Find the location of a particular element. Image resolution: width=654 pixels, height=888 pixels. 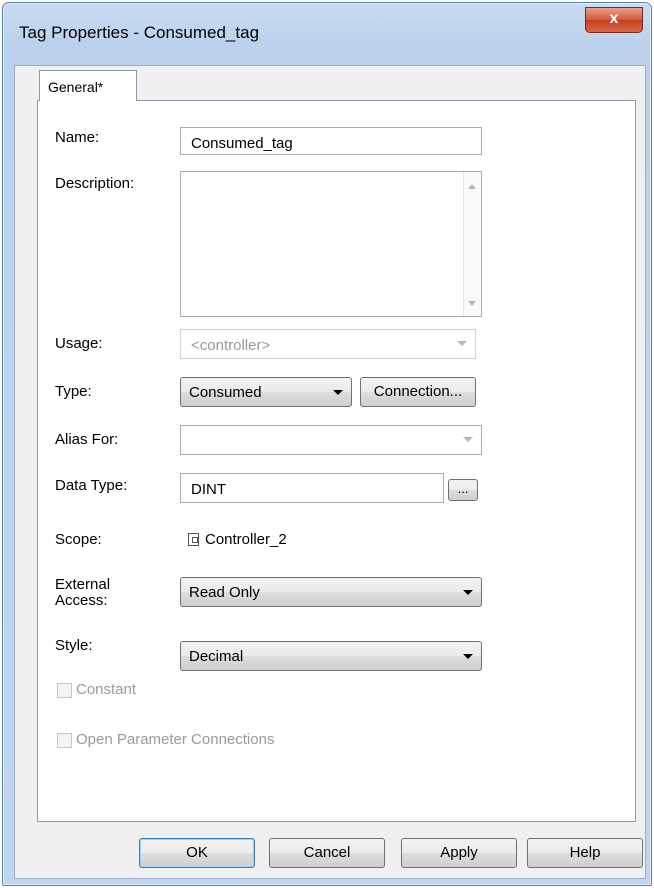

type-value: Consumed is located at coordinates (225, 392).